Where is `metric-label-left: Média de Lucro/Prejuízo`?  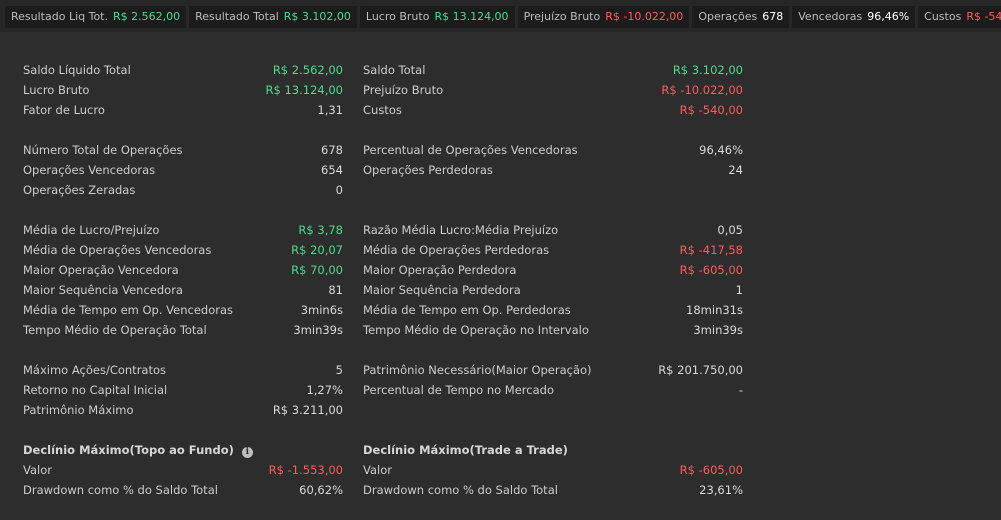
metric-label-left: Média de Lucro/Prejuízo is located at coordinates (143, 230).